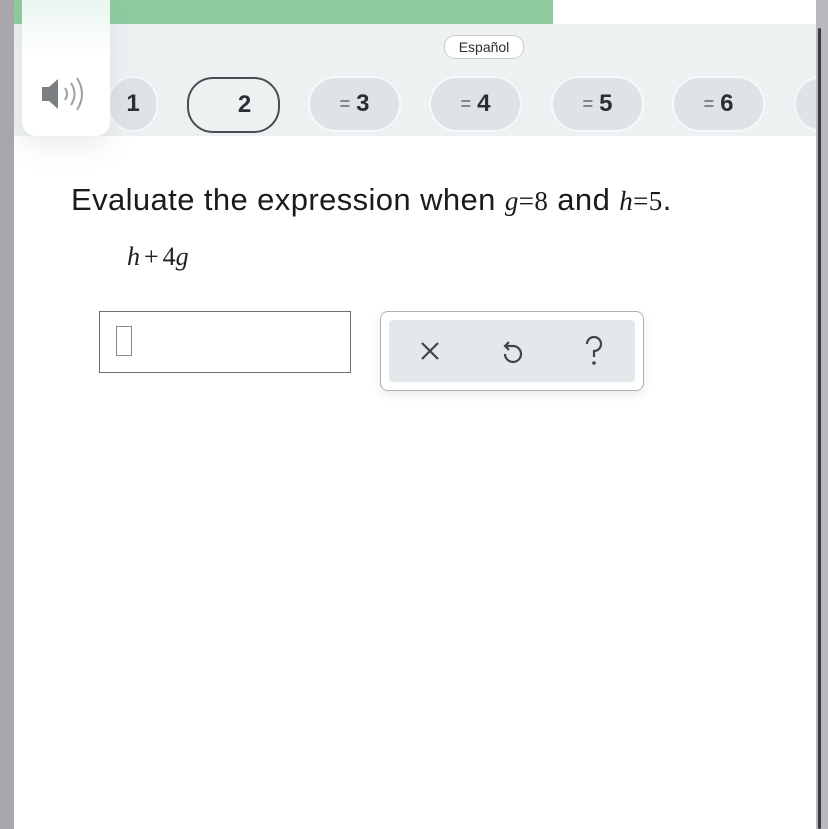  I want to click on question-pill-label: 2, so click(244, 104).